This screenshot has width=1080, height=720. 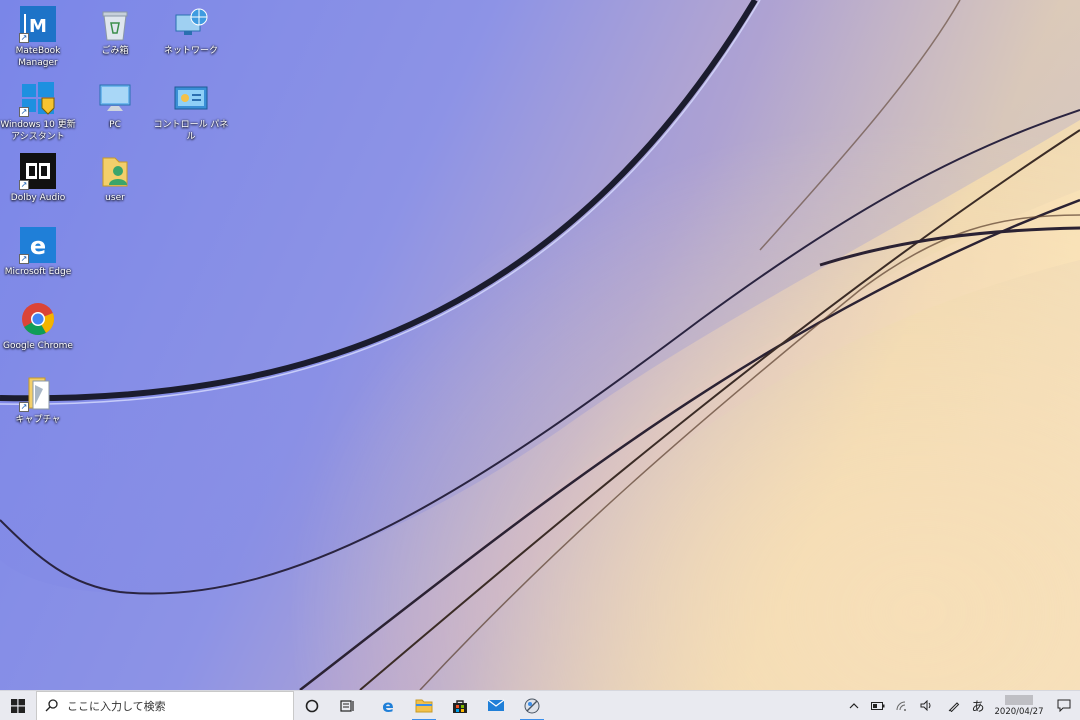 I want to click on snip-sketch-icon, so click(x=532, y=705).